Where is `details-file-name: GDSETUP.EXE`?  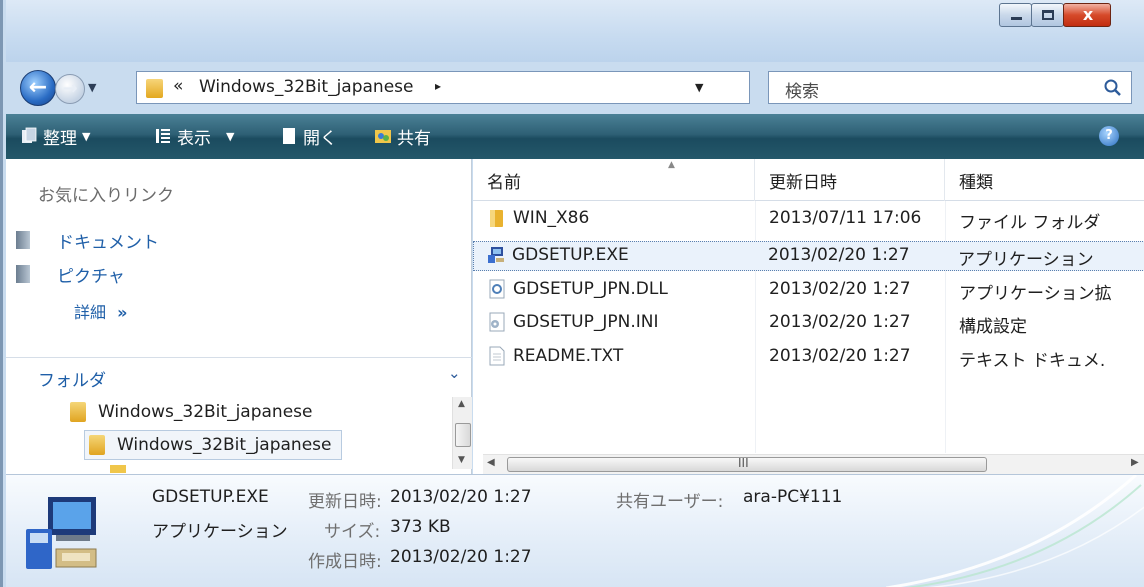 details-file-name: GDSETUP.EXE is located at coordinates (210, 497).